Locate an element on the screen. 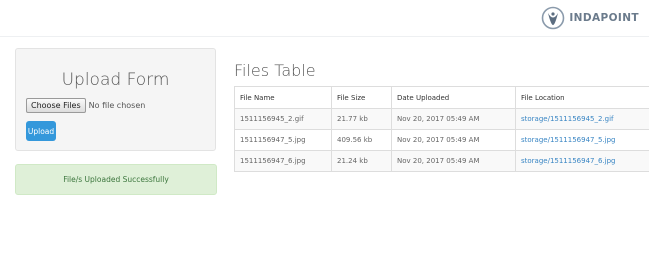 Image resolution: width=649 pixels, height=262 pixels. success-alert: File/s Uploaded Successfully is located at coordinates (116, 179).